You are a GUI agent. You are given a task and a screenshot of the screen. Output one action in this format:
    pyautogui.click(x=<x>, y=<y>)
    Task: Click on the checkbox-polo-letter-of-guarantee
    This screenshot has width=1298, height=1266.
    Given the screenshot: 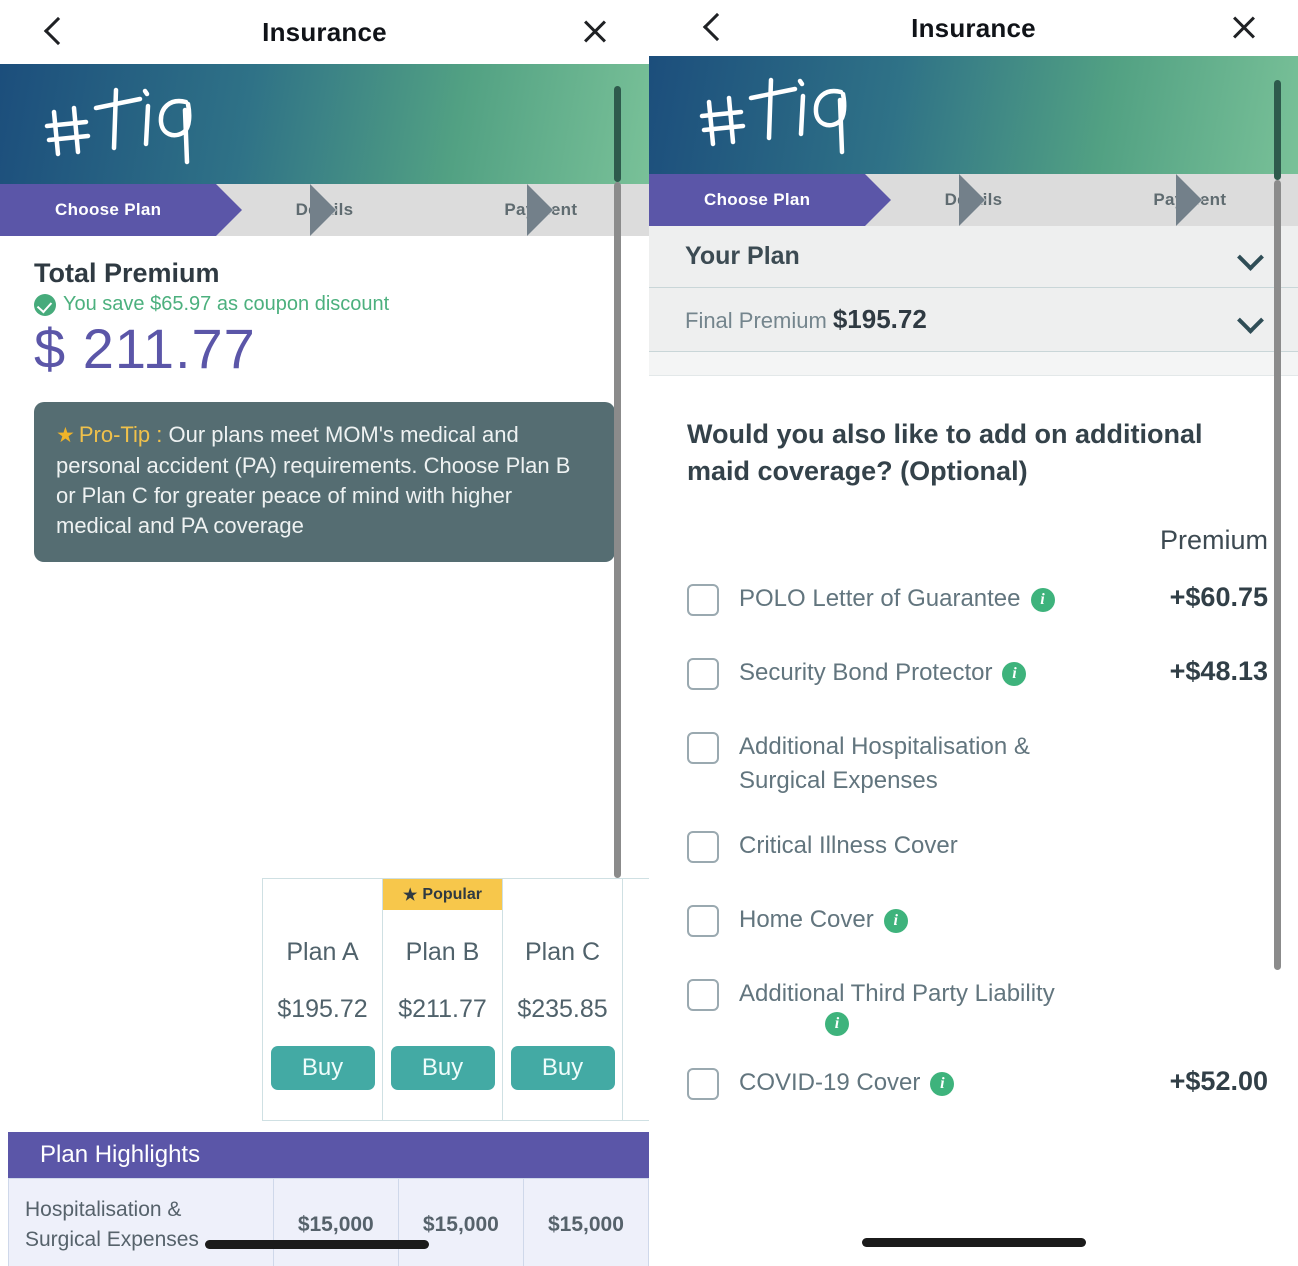 What is the action you would take?
    pyautogui.click(x=703, y=599)
    